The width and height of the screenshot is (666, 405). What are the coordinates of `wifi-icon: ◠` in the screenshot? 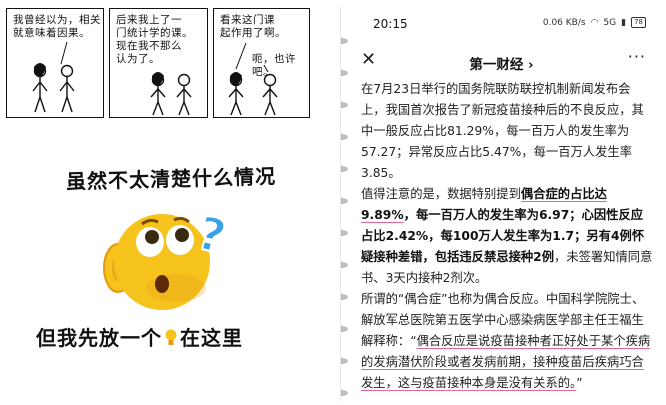 It's located at (594, 22).